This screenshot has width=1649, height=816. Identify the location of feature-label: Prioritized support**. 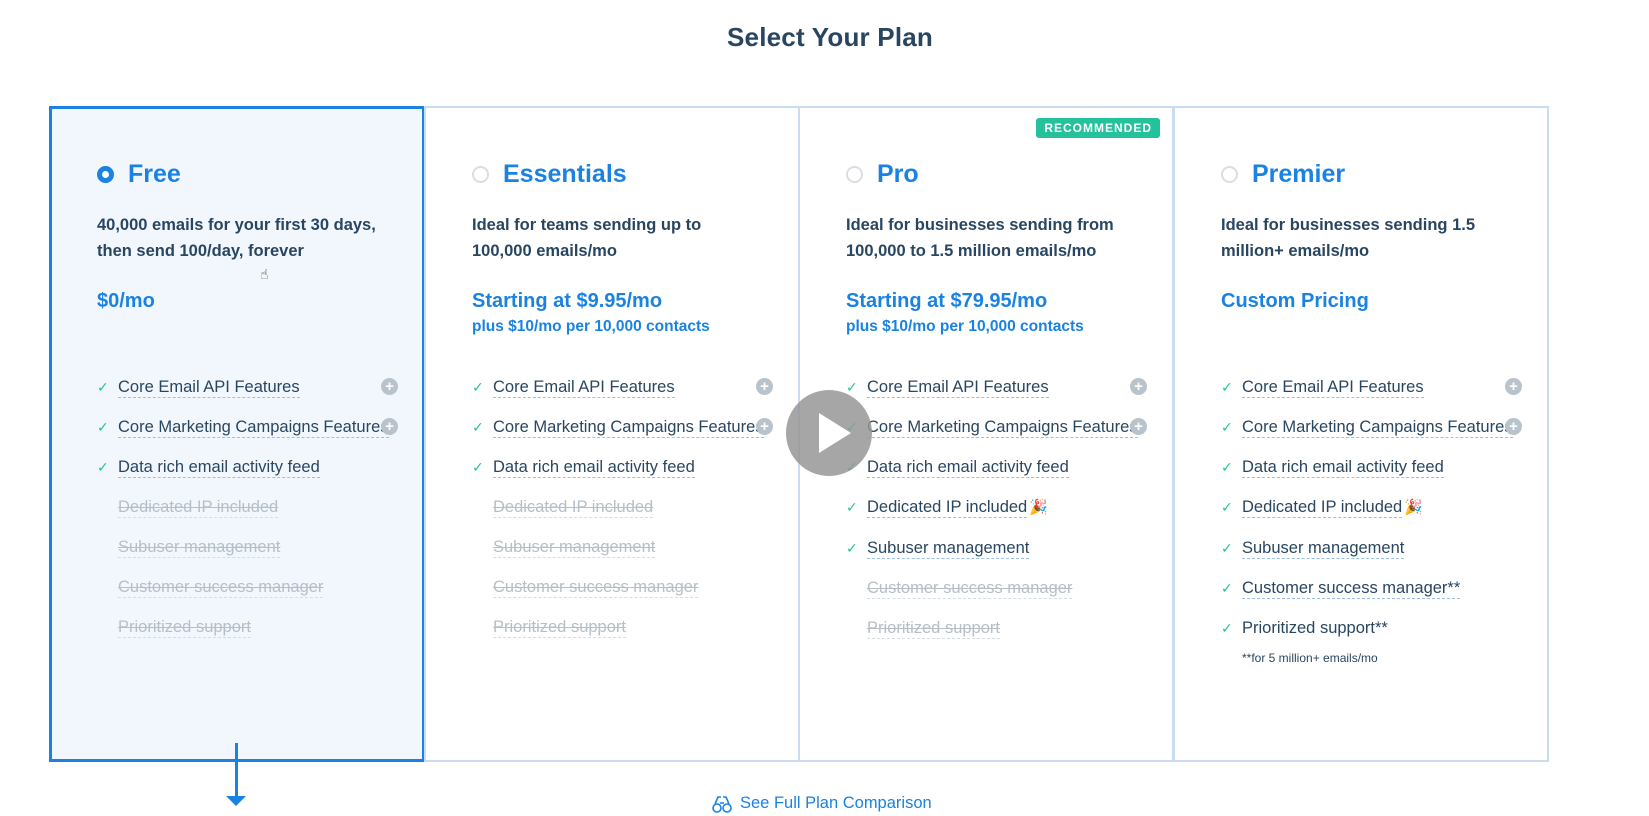
(1315, 628).